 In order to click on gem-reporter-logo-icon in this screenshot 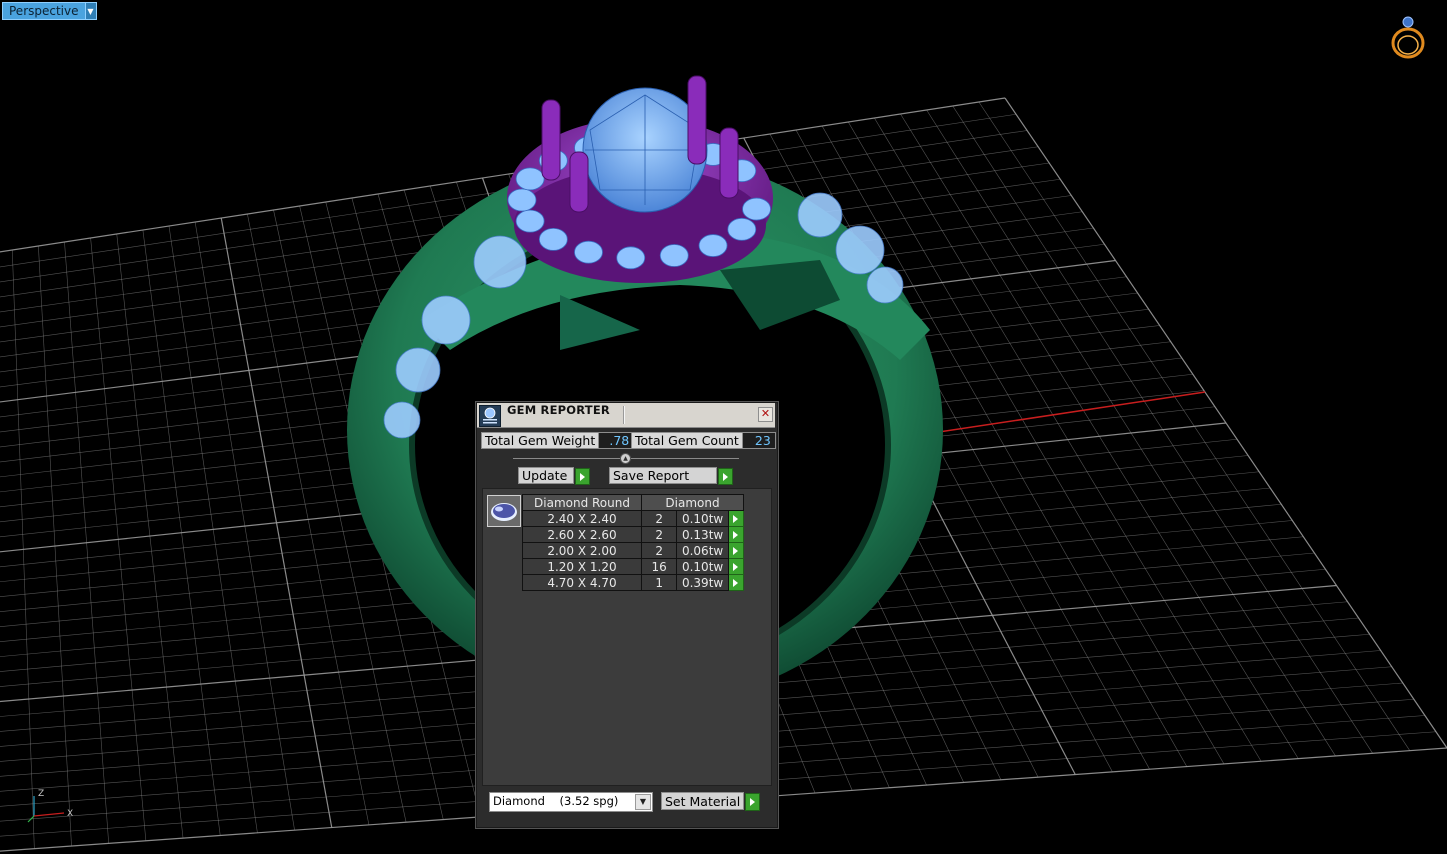, I will do `click(490, 416)`.